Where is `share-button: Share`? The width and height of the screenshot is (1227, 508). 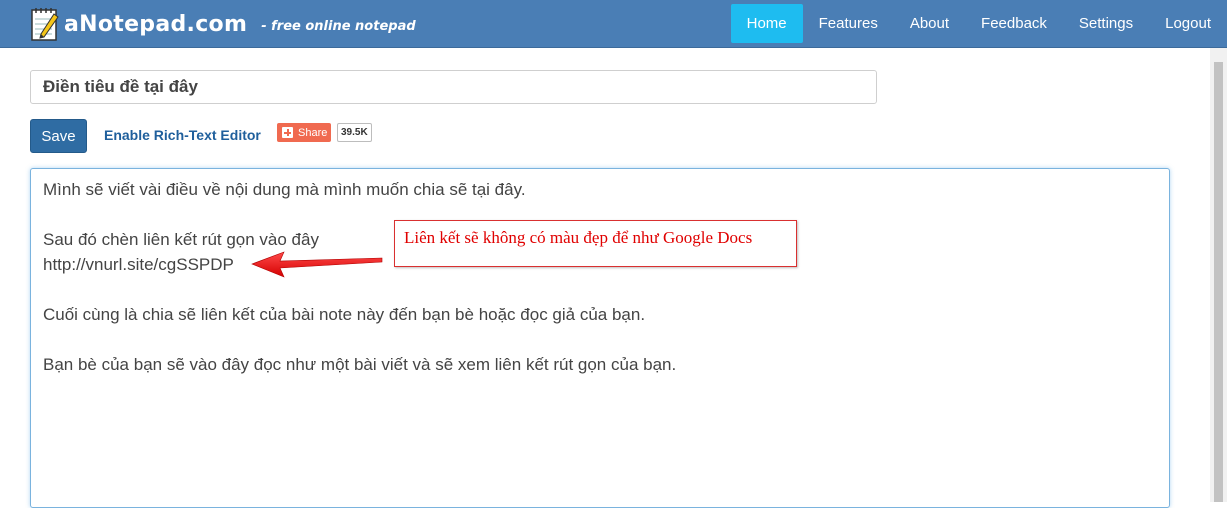 share-button: Share is located at coordinates (304, 132).